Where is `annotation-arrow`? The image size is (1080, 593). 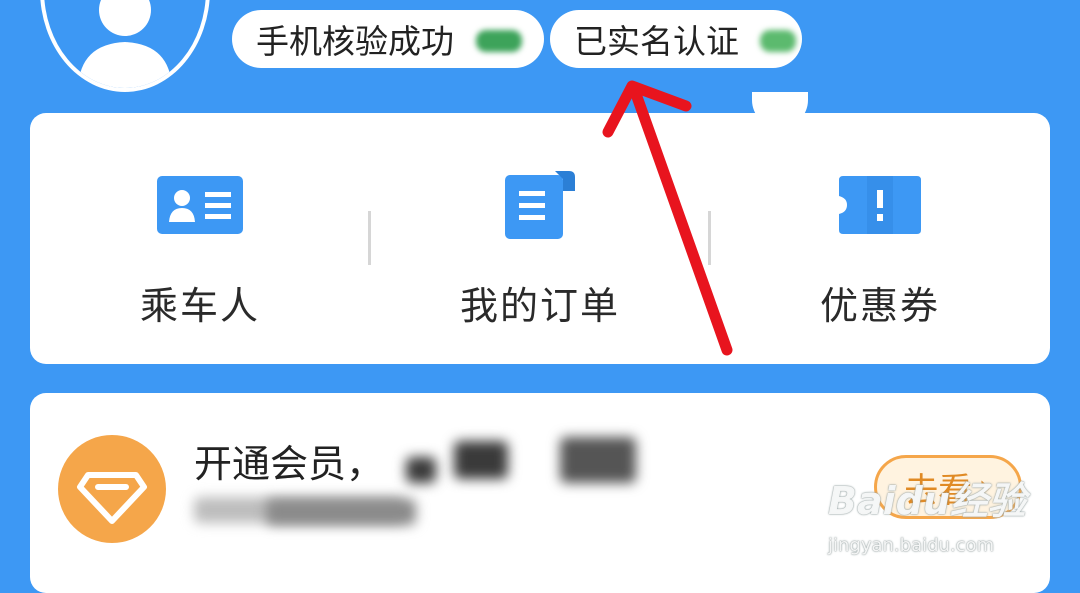 annotation-arrow is located at coordinates (667, 218).